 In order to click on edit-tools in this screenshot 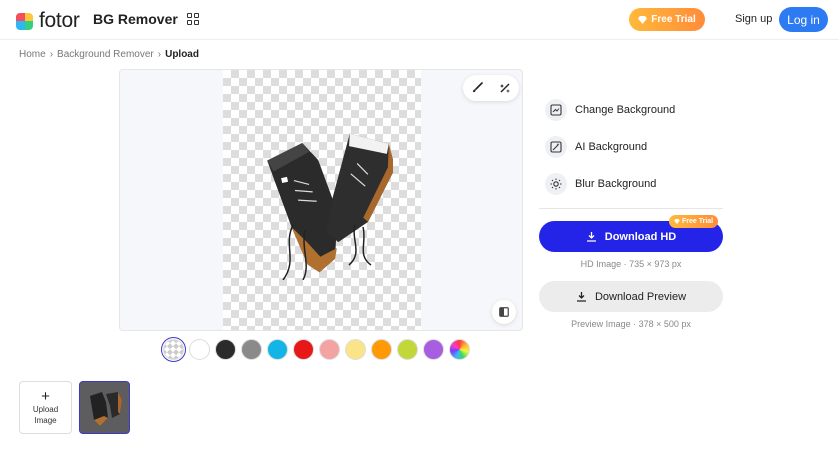, I will do `click(491, 88)`.